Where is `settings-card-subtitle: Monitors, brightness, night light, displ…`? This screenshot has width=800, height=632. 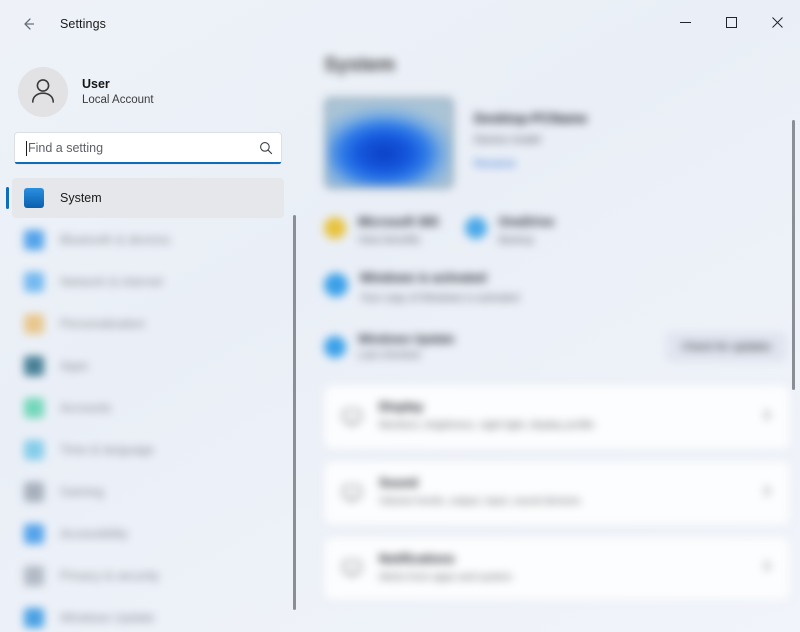 settings-card-subtitle: Monitors, brightness, night light, displ… is located at coordinates (487, 425).